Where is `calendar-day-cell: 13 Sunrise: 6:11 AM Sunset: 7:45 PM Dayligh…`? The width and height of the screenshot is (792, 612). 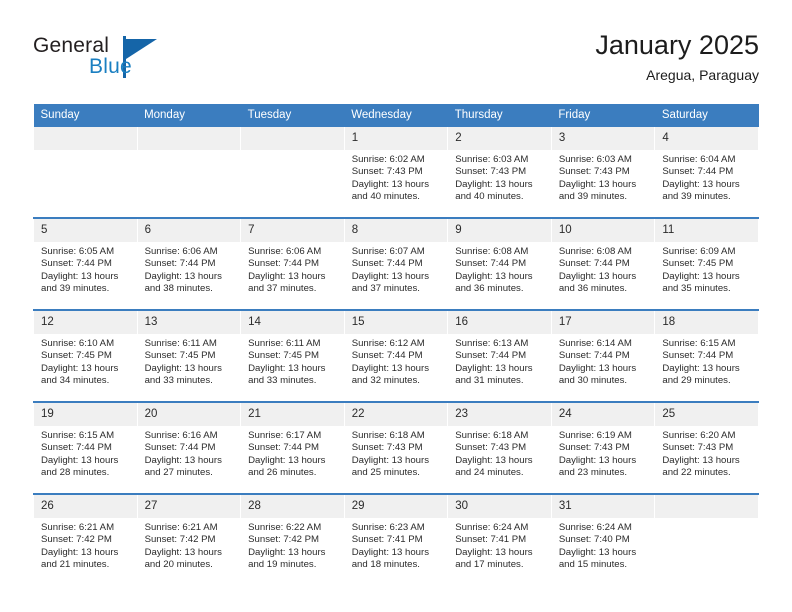 calendar-day-cell: 13 Sunrise: 6:11 AM Sunset: 7:45 PM Dayligh… is located at coordinates (189, 356).